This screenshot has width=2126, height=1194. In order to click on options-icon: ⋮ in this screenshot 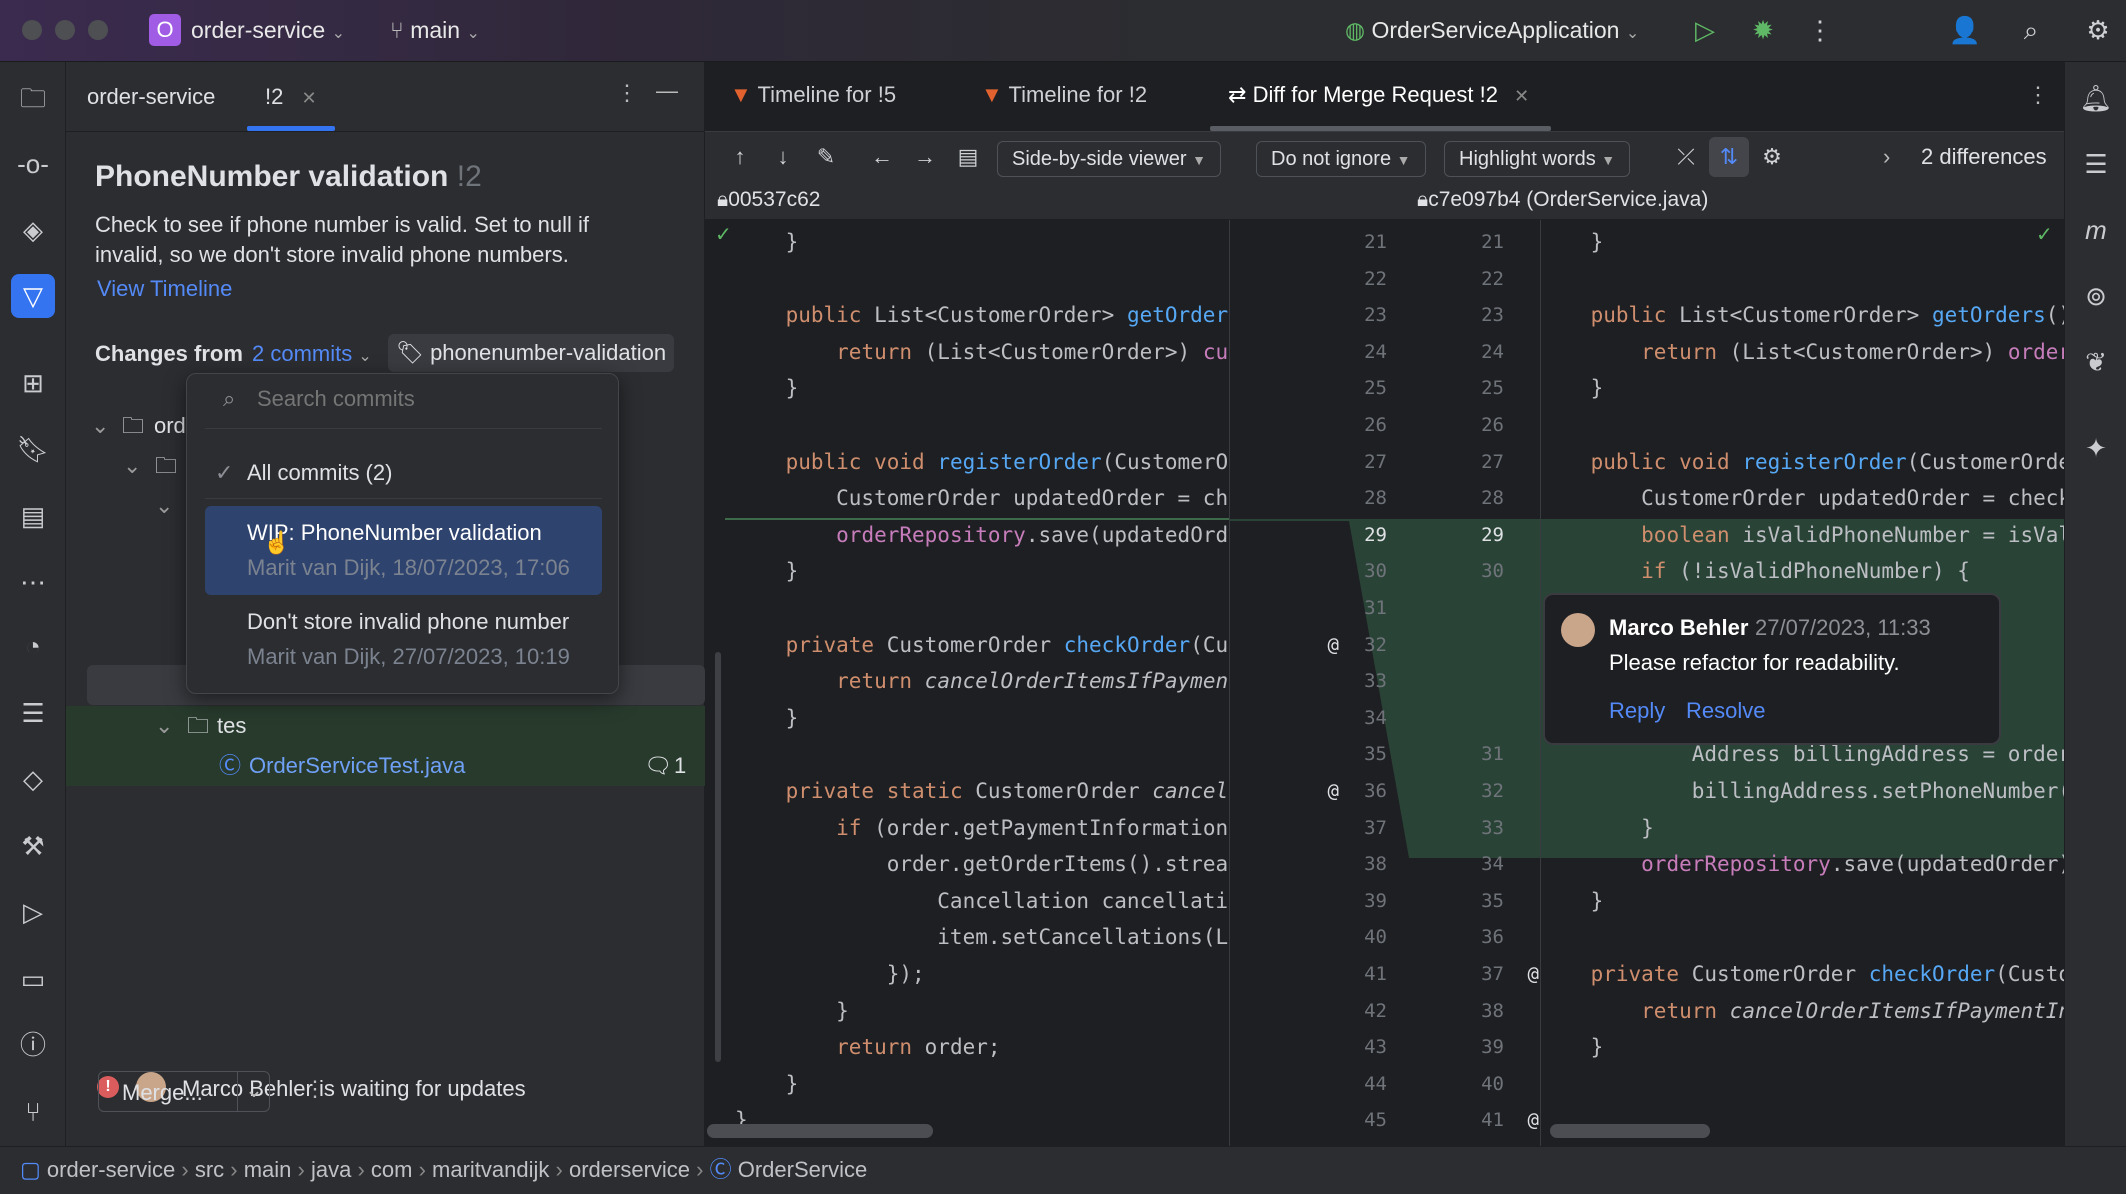, I will do `click(627, 93)`.